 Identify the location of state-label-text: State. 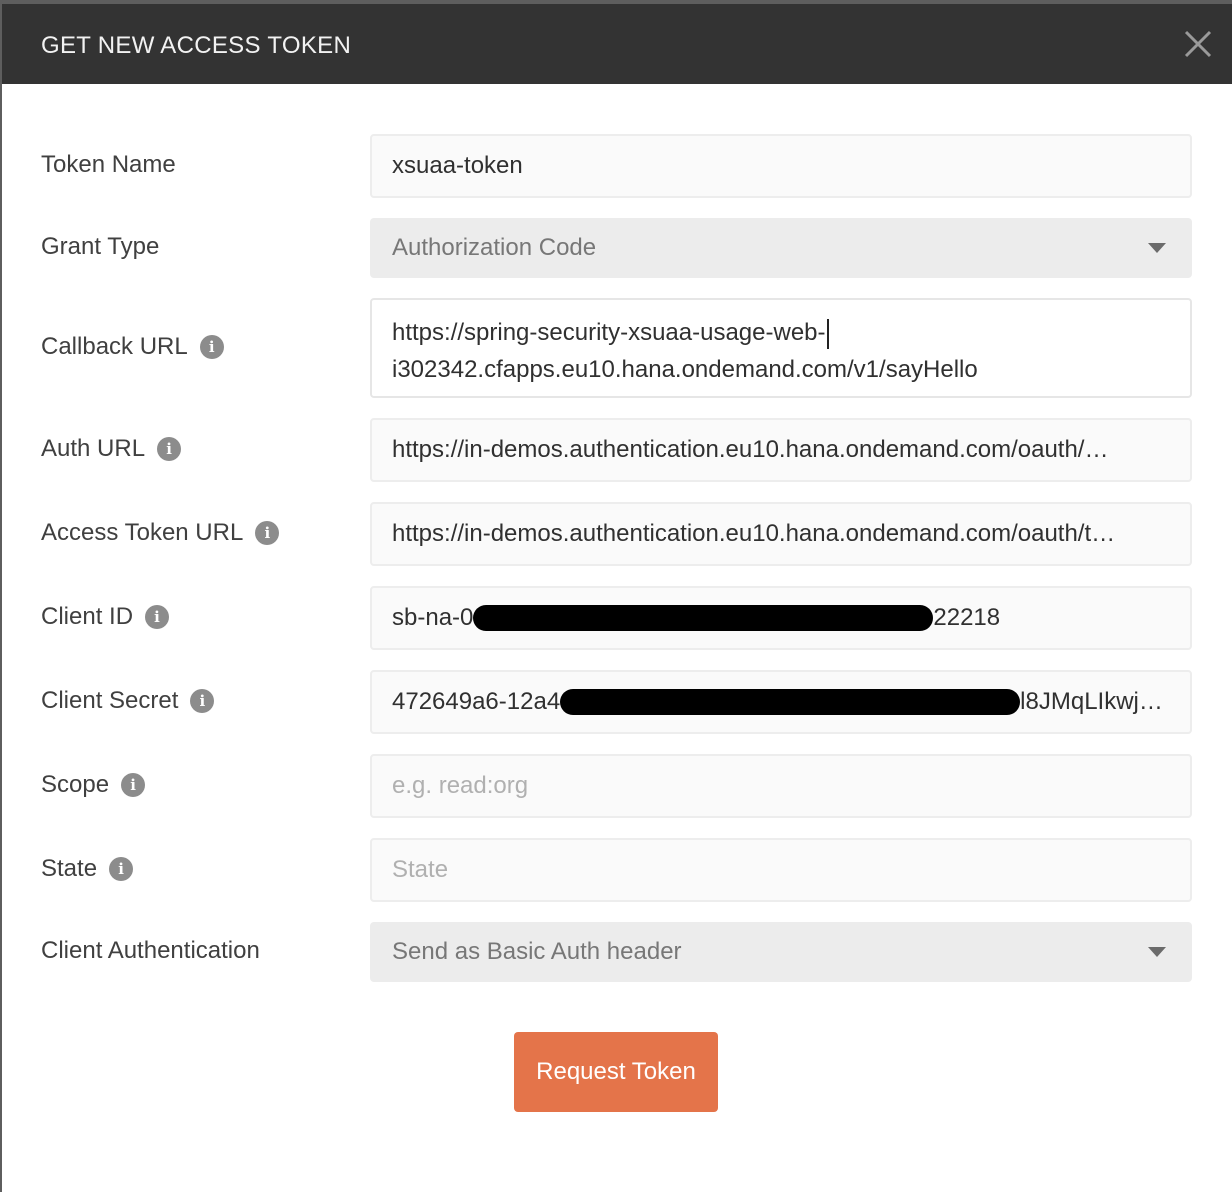
(69, 868).